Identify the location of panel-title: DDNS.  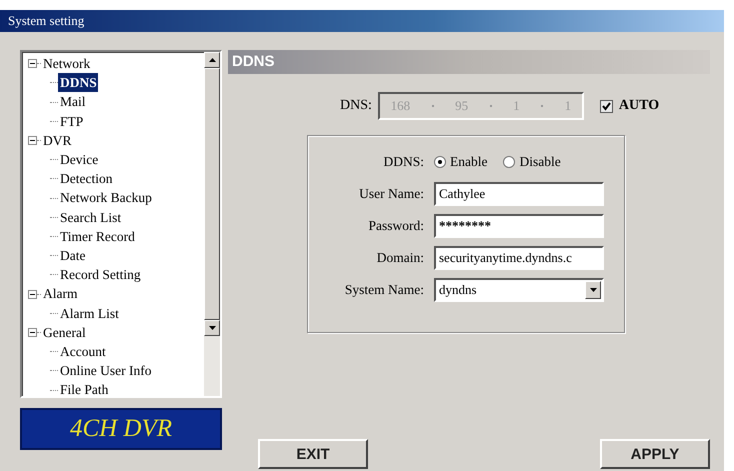
(469, 62).